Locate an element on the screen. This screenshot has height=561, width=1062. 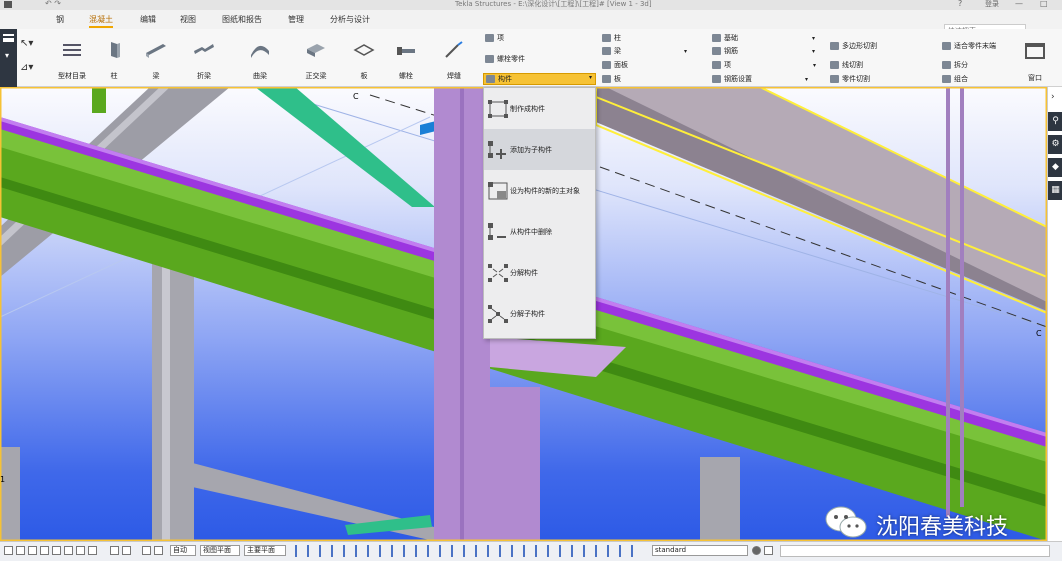
window-button: 窗口 is located at coordinates (1035, 59).